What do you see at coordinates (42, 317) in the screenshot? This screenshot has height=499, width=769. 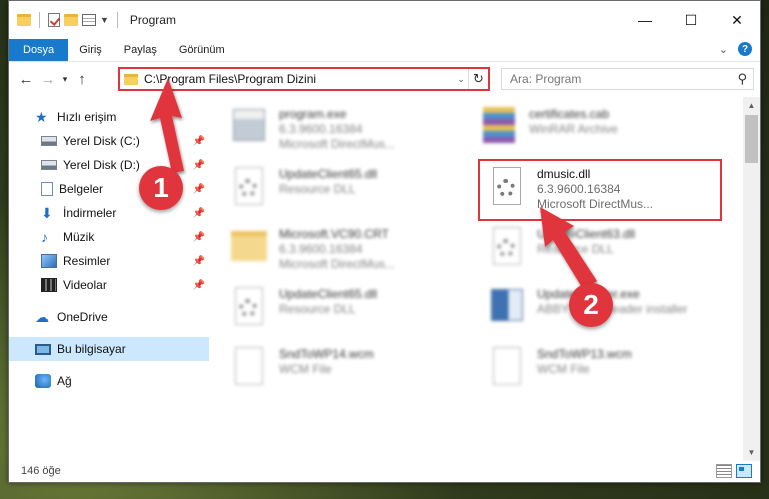 I see `cloud-icon: ☁` at bounding box center [42, 317].